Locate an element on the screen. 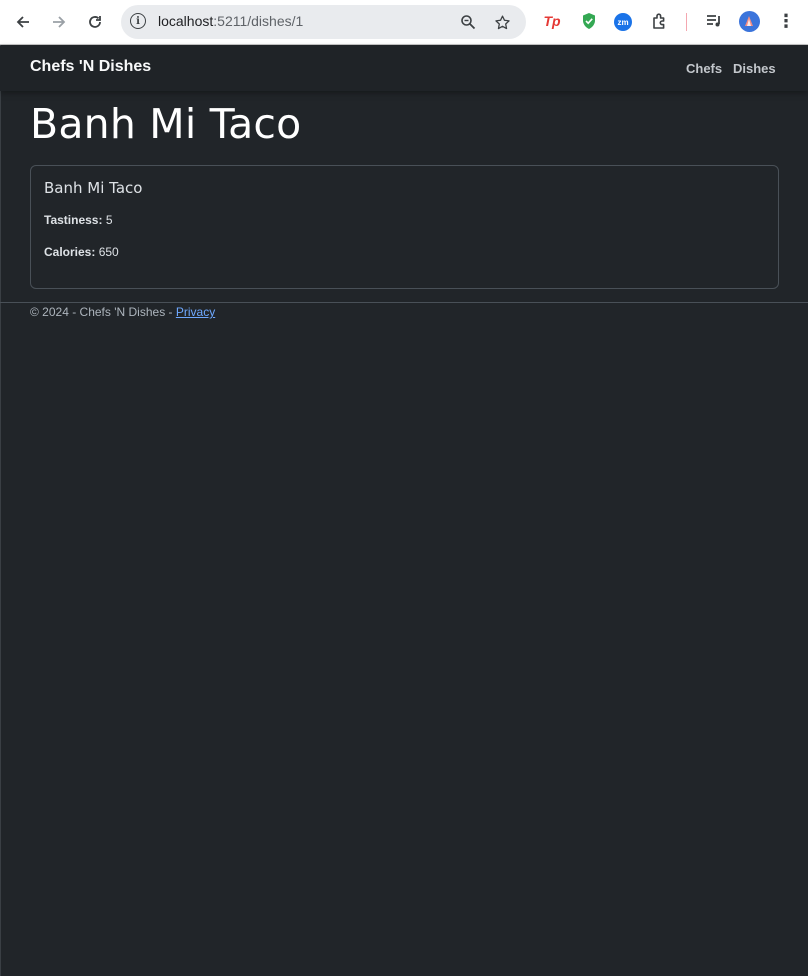  dish-card: Banh Mi Taco Tastiness: 5 Calories: 650 is located at coordinates (404, 227).